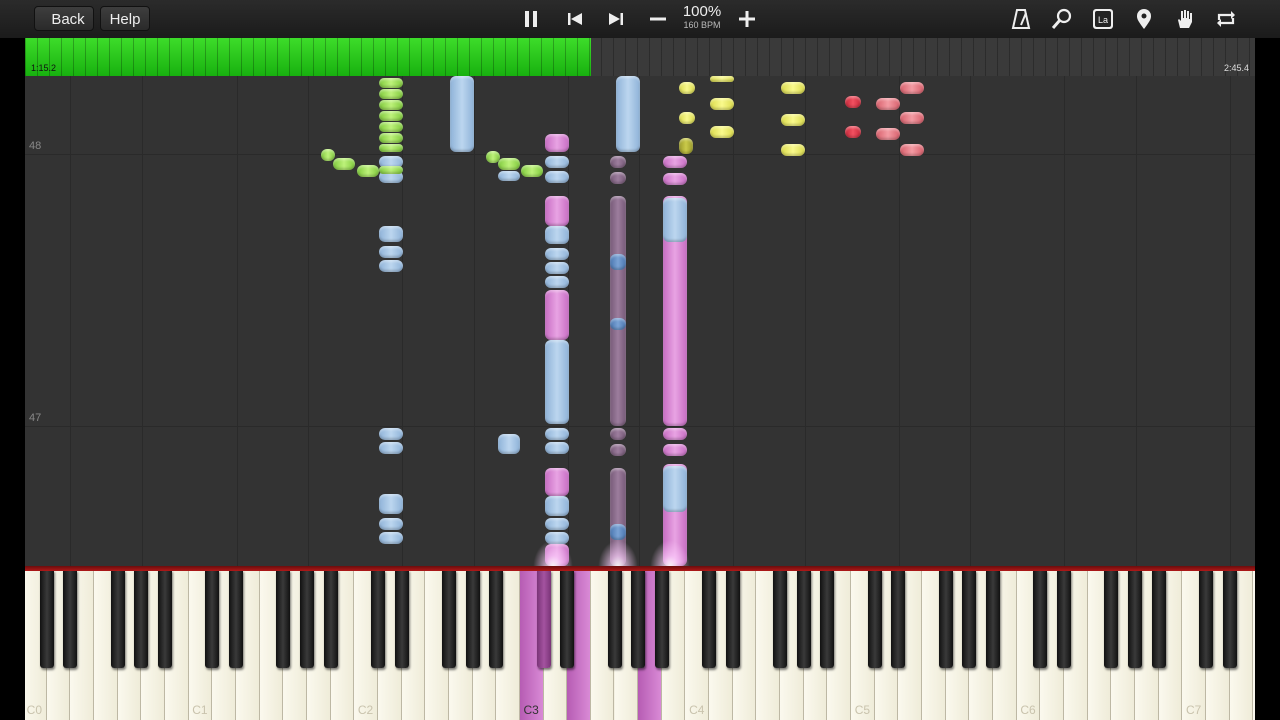 This screenshot has width=1280, height=720. What do you see at coordinates (702, 25) in the screenshot?
I see `tempo-bpm: 160 BPM` at bounding box center [702, 25].